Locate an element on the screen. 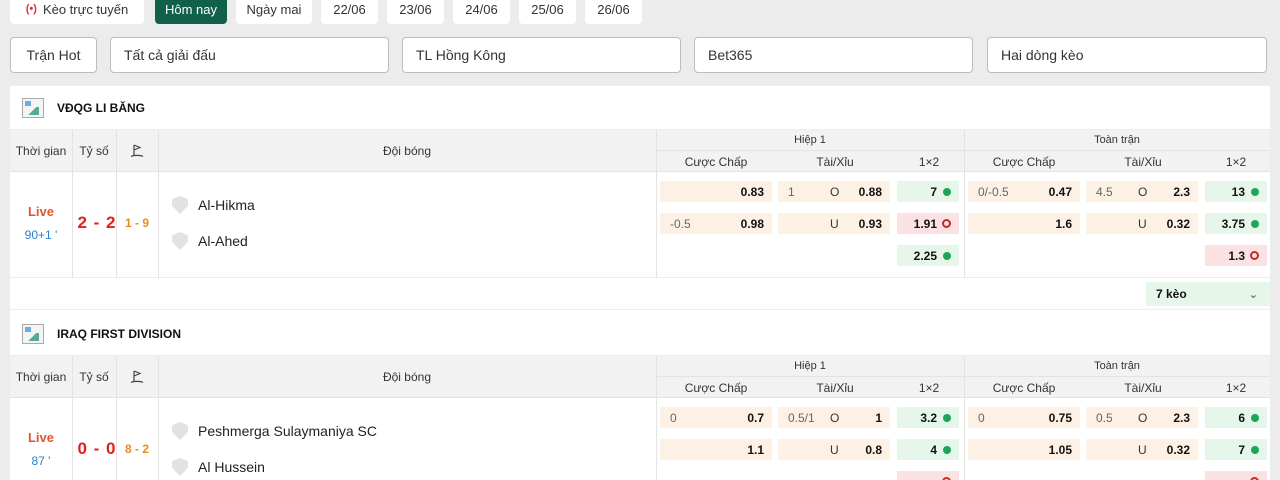  handicap-value: 0.75 is located at coordinates (1060, 417).